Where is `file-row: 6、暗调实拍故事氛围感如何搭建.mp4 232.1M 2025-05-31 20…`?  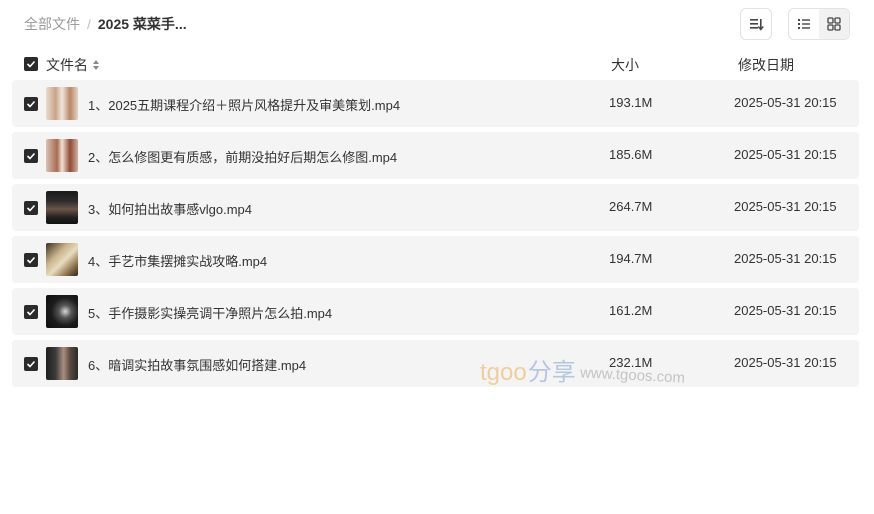 file-row: 6、暗调实拍故事氛围感如何搭建.mp4 232.1M 2025-05-31 20… is located at coordinates (435, 363).